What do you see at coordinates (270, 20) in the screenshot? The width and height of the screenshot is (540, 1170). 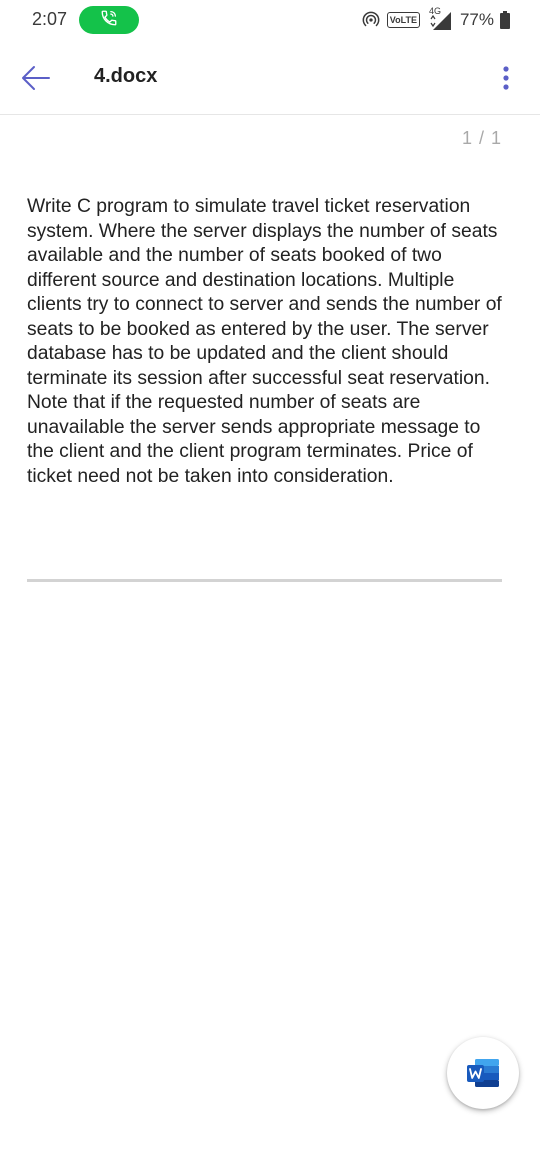 I see `status-bar: 2:07 VoLTE 4G 77%` at bounding box center [270, 20].